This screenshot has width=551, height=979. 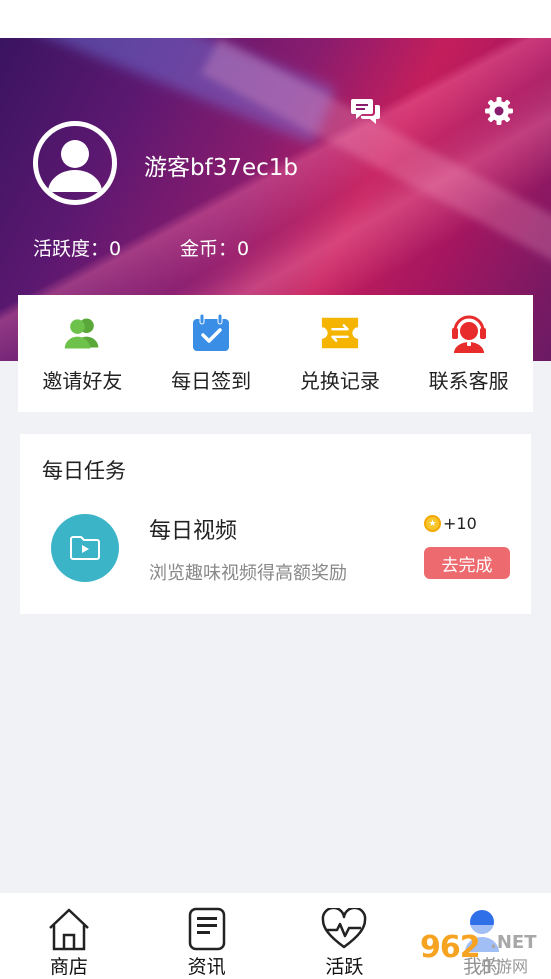 What do you see at coordinates (344, 929) in the screenshot?
I see `heart-pulse-icon` at bounding box center [344, 929].